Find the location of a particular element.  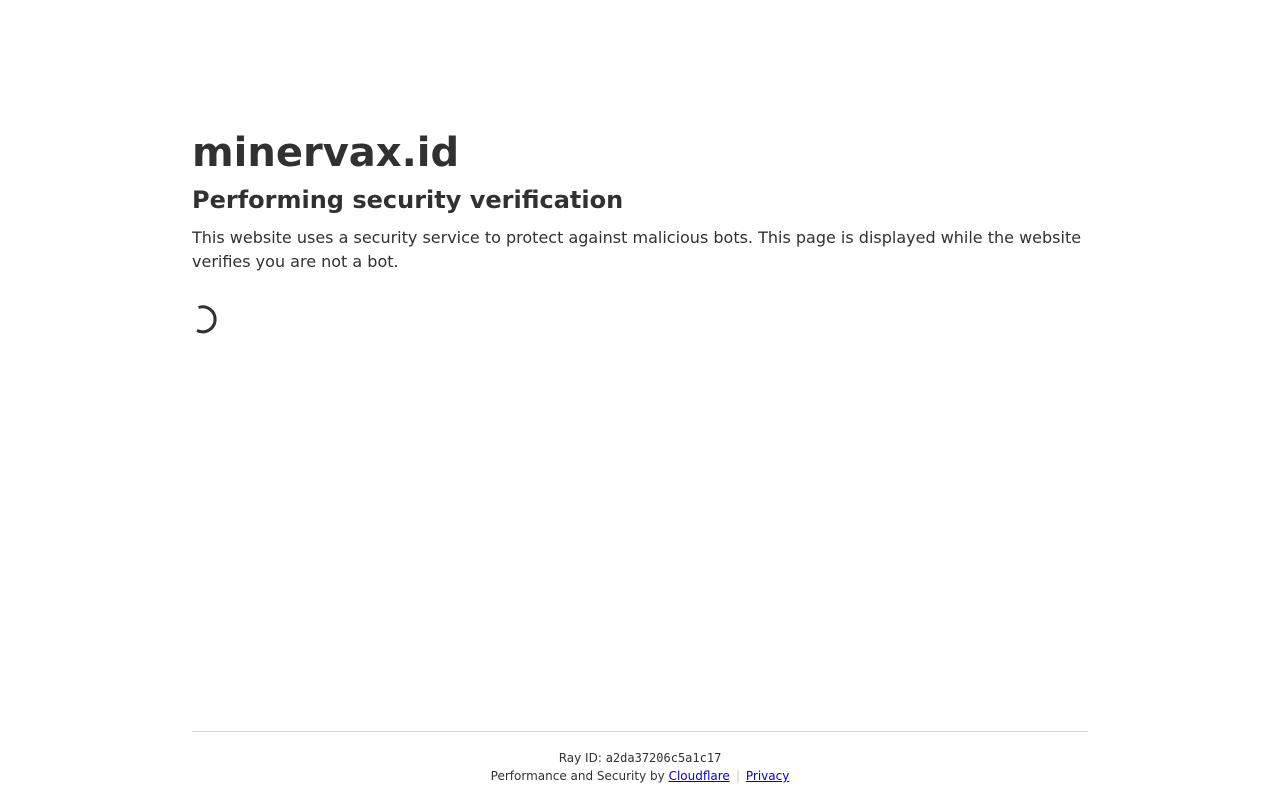

ray-id-line: Ray ID: a2da37206c5a1c17 is located at coordinates (640, 758).